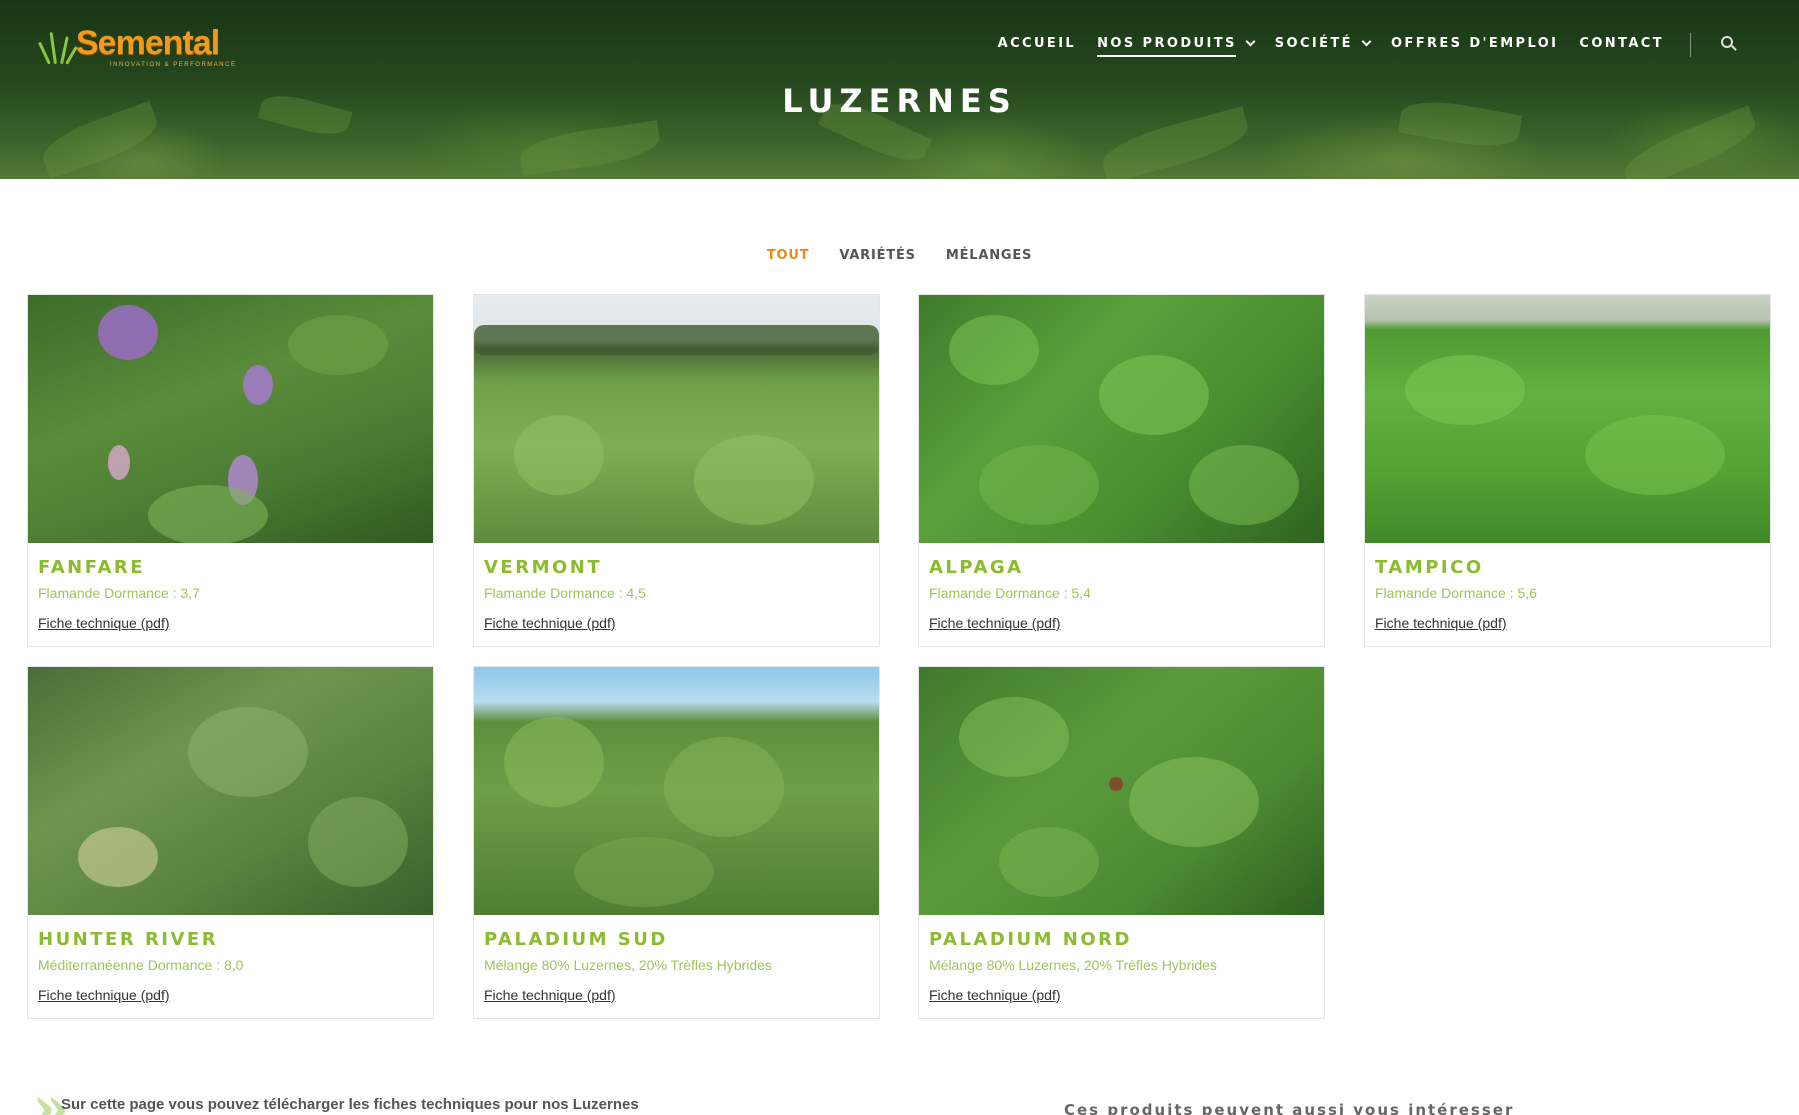  What do you see at coordinates (1323, 46) in the screenshot?
I see `nav-societe: SOCIÉTÉ` at bounding box center [1323, 46].